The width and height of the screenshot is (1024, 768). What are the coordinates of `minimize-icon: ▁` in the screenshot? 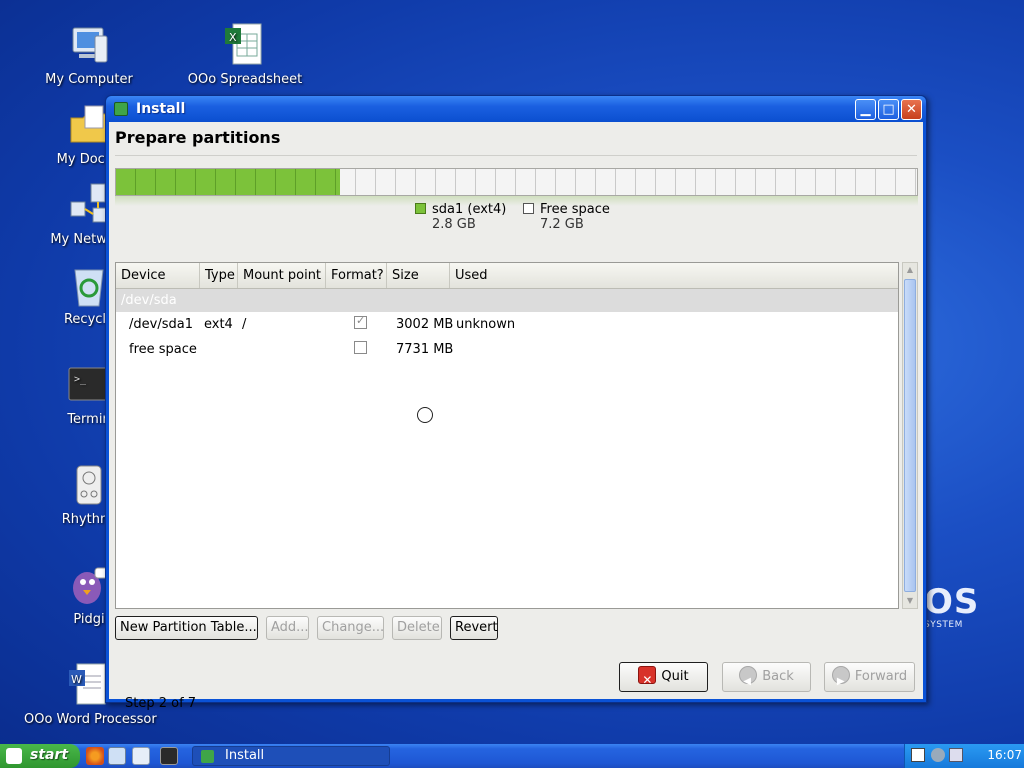 It's located at (865, 109).